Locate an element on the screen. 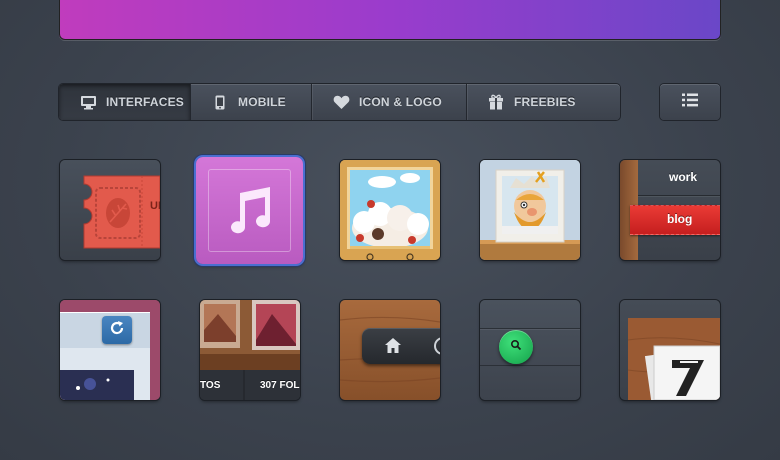 This screenshot has height=460, width=780. home-toolbar is located at coordinates (401, 346).